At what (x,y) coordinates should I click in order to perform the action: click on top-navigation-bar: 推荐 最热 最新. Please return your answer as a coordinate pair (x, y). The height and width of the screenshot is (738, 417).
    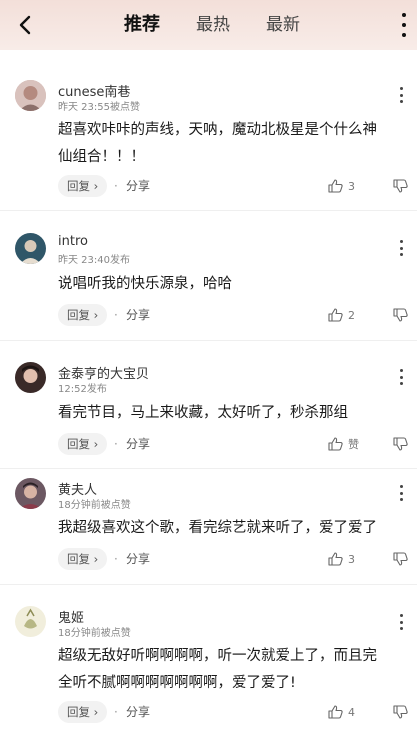
    Looking at the image, I should click on (208, 25).